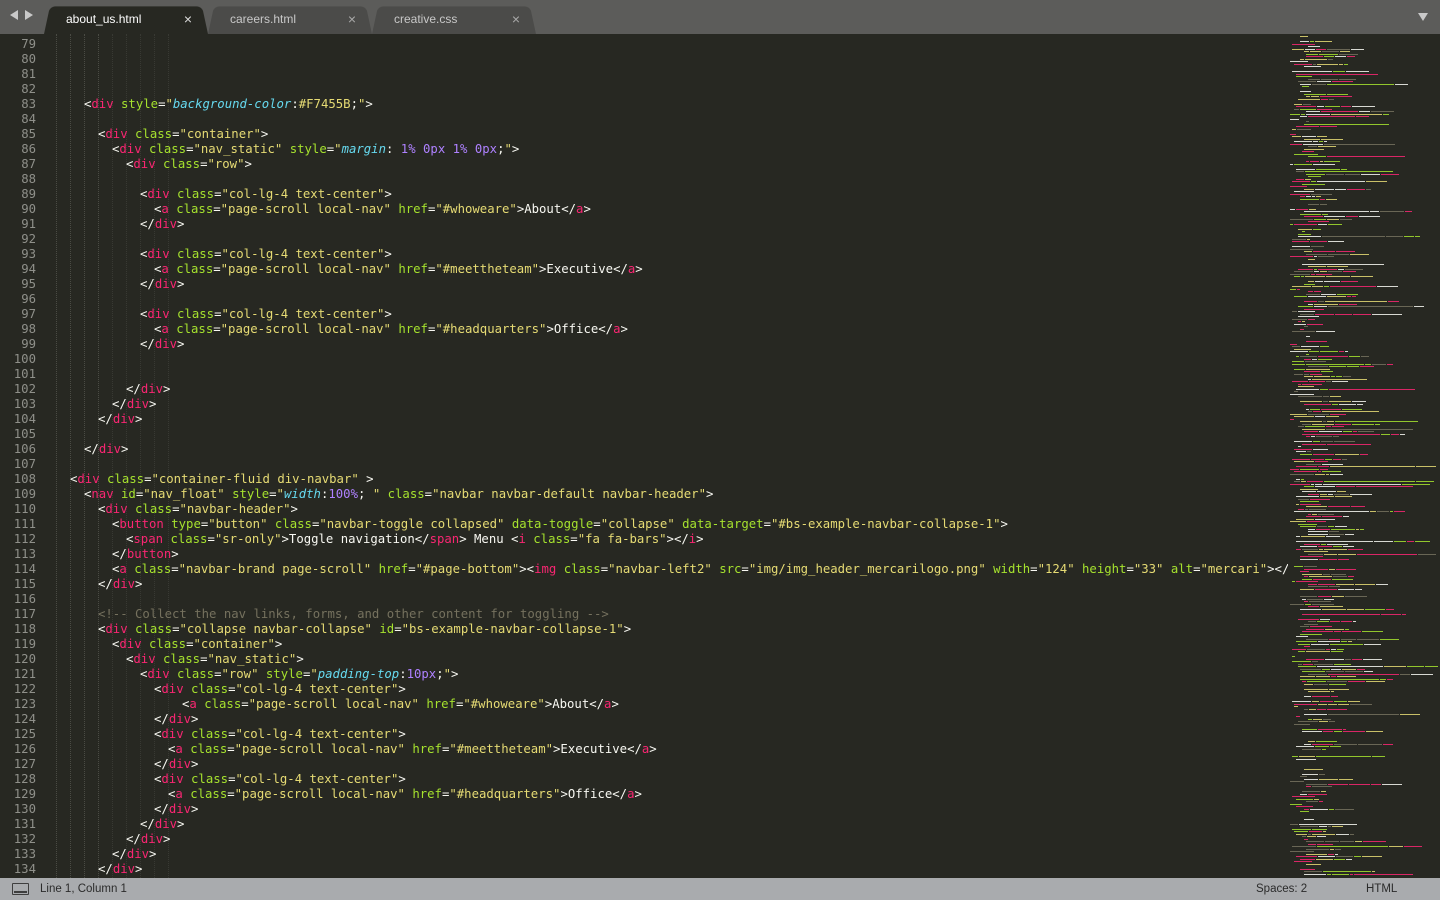 Image resolution: width=1440 pixels, height=900 pixels. Describe the element at coordinates (24, 794) in the screenshot. I see `line-number: 129` at that location.